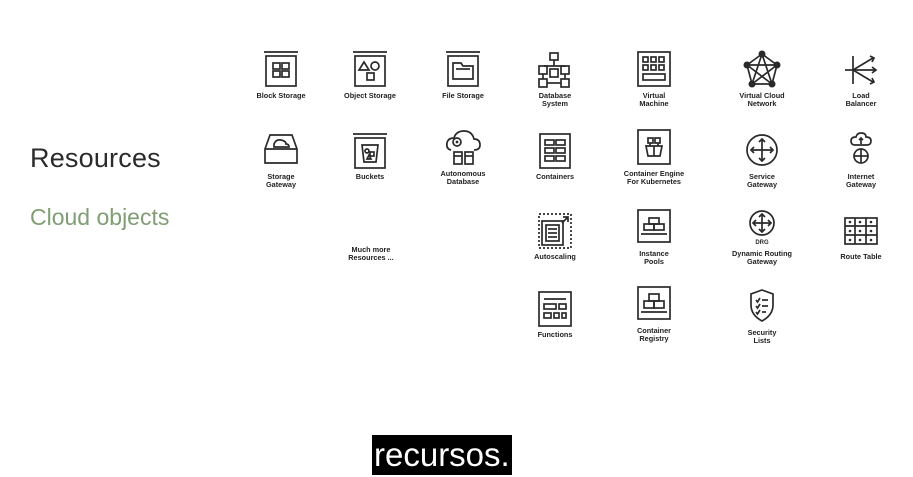 The width and height of the screenshot is (913, 477). Describe the element at coordinates (861, 99) in the screenshot. I see `tile-label: Load Balancer` at that location.